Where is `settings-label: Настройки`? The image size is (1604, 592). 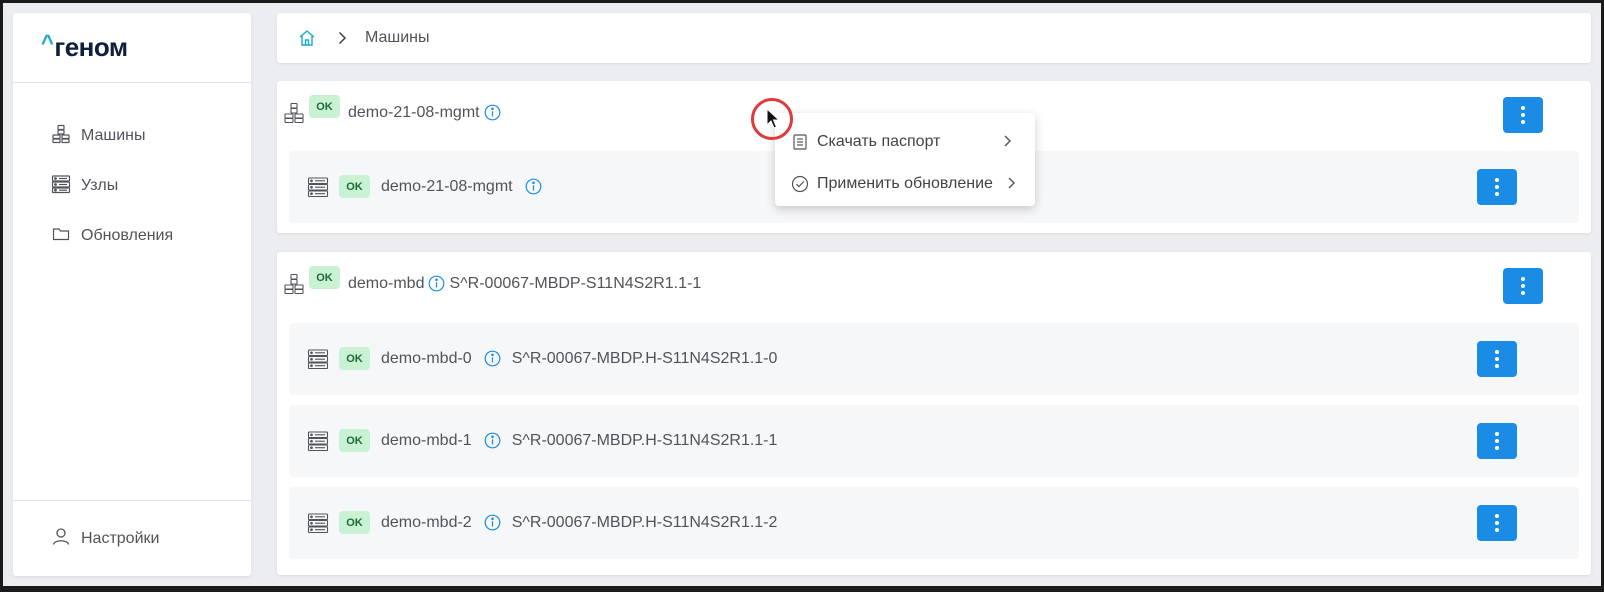
settings-label: Настройки is located at coordinates (120, 538).